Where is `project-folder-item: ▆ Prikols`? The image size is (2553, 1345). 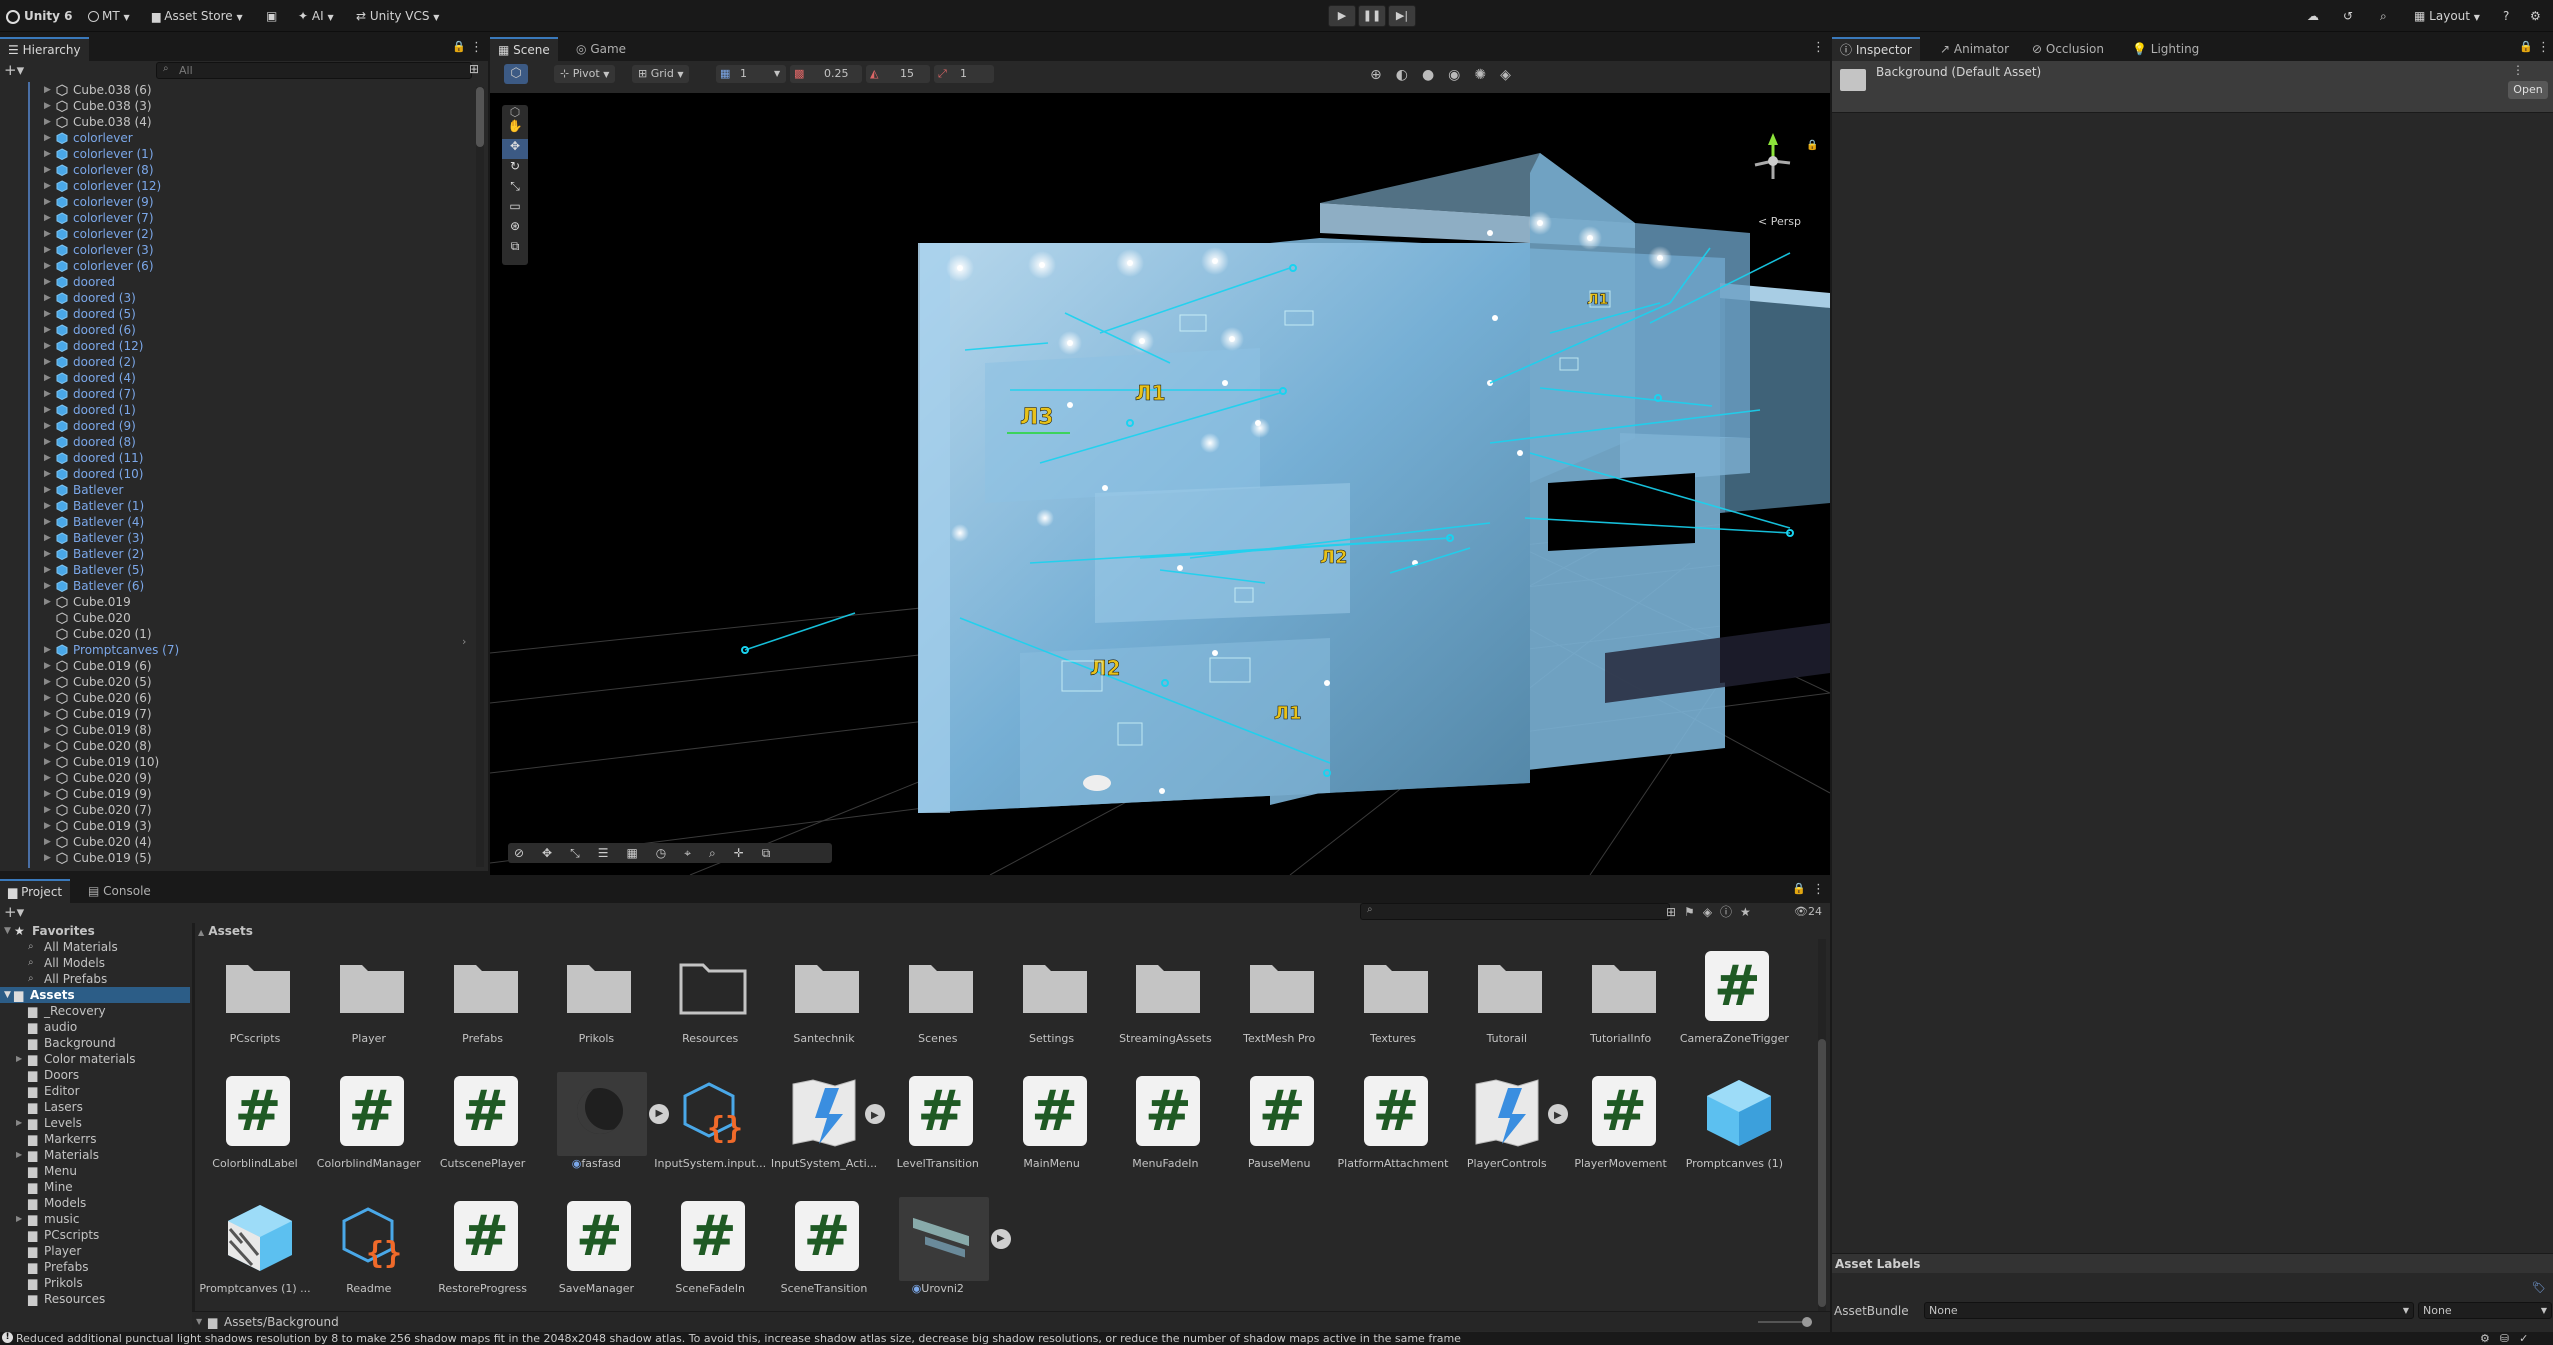 project-folder-item: ▆ Prikols is located at coordinates (95, 1283).